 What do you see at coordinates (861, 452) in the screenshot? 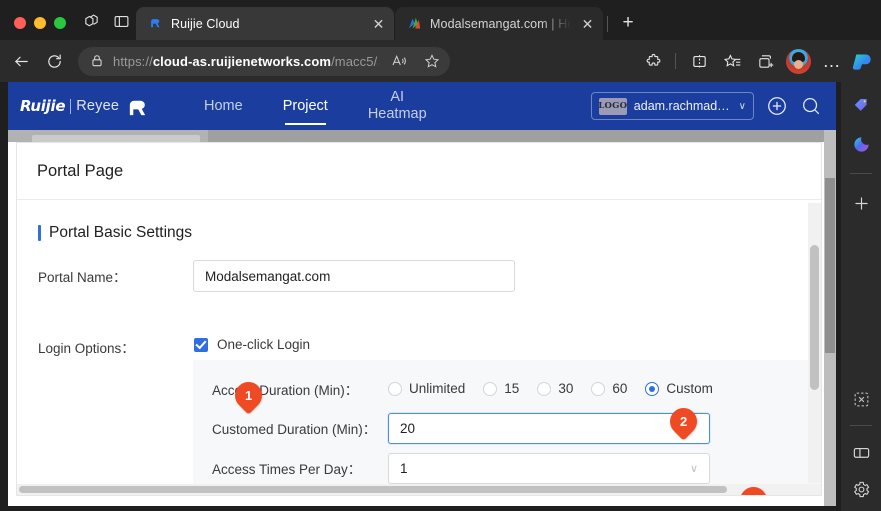
I see `split-pane-icon` at bounding box center [861, 452].